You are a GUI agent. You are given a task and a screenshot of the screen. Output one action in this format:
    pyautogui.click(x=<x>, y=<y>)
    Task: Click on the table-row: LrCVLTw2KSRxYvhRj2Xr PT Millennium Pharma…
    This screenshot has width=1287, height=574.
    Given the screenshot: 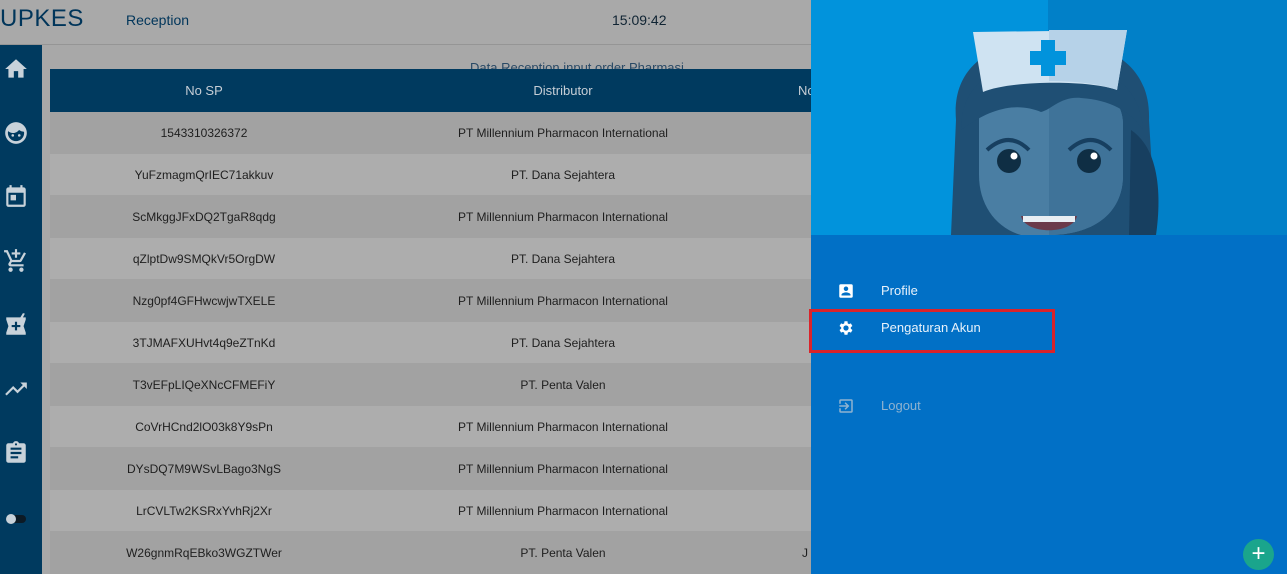 What is the action you would take?
    pyautogui.click(x=430, y=511)
    